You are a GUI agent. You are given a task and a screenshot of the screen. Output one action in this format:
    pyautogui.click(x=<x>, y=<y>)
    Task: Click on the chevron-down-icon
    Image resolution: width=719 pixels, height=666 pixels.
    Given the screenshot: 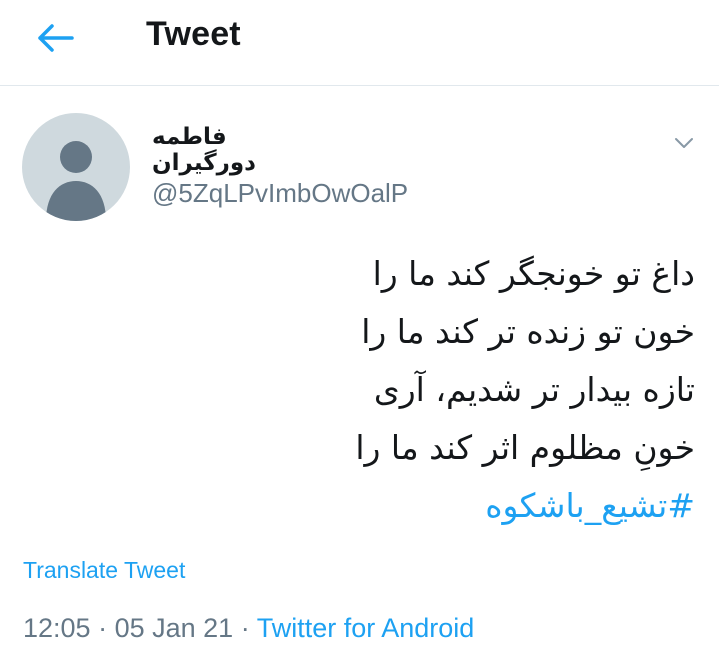 What is the action you would take?
    pyautogui.click(x=684, y=143)
    